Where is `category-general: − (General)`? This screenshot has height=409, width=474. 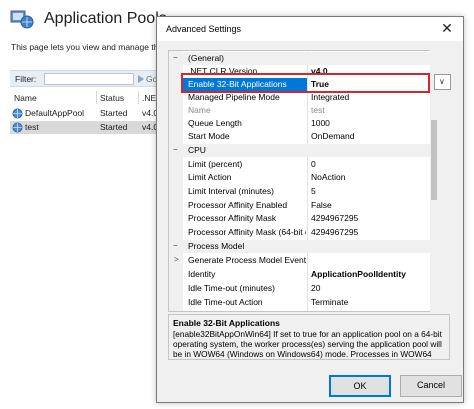
category-general: − (General) is located at coordinates (303, 58).